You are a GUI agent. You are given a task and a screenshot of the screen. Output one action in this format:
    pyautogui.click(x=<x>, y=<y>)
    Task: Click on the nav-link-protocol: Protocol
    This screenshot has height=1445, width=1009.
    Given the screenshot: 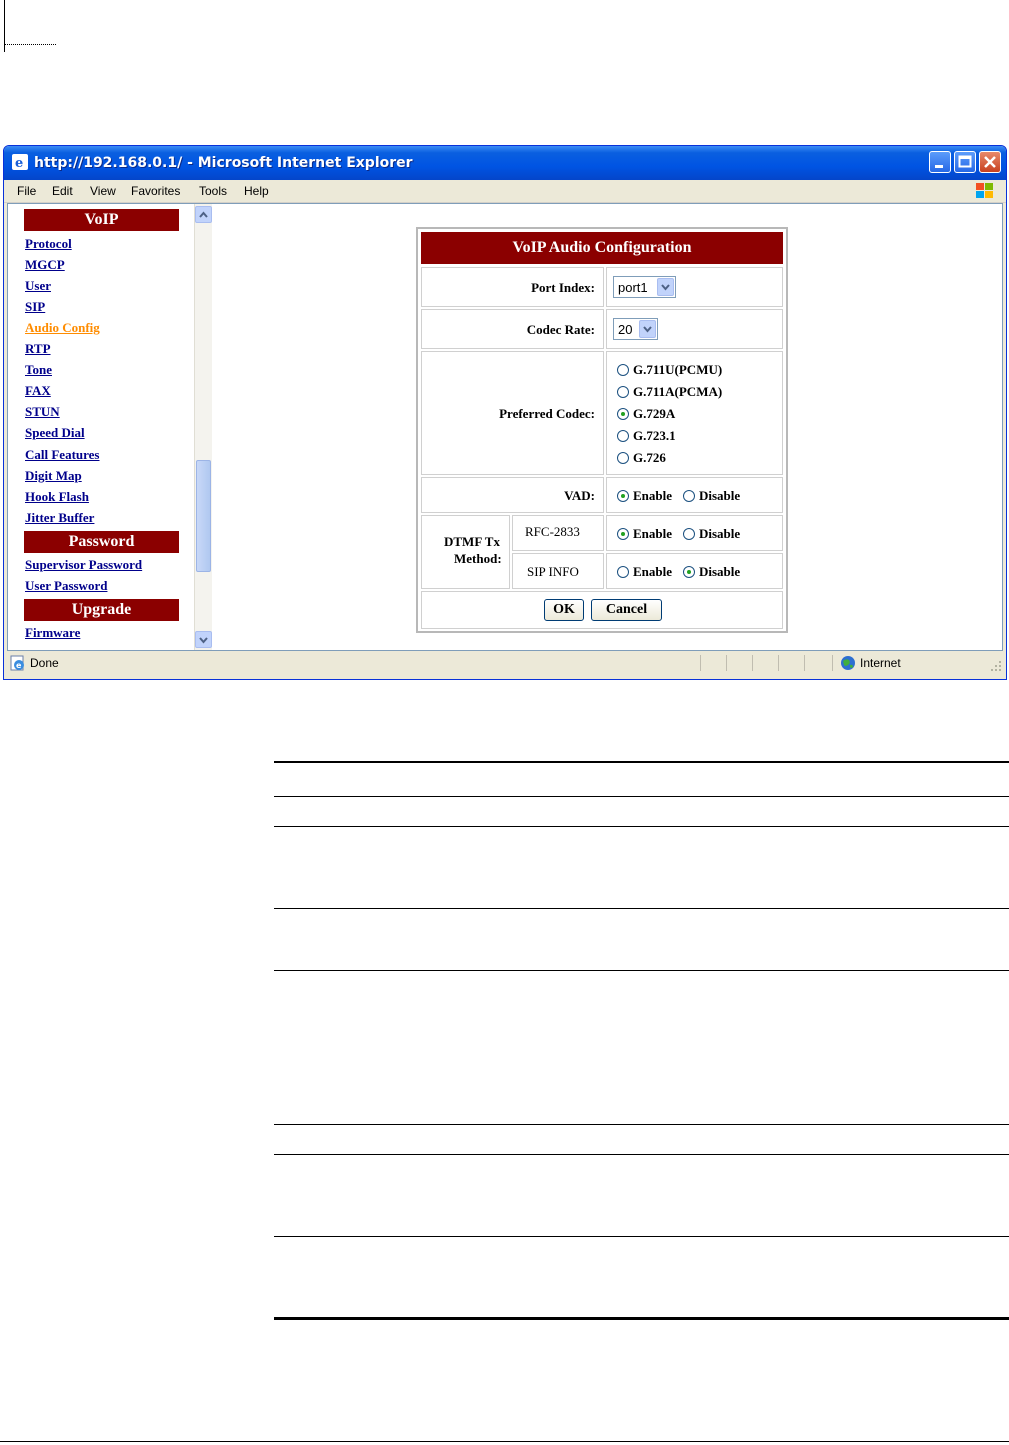 What is the action you would take?
    pyautogui.click(x=48, y=244)
    